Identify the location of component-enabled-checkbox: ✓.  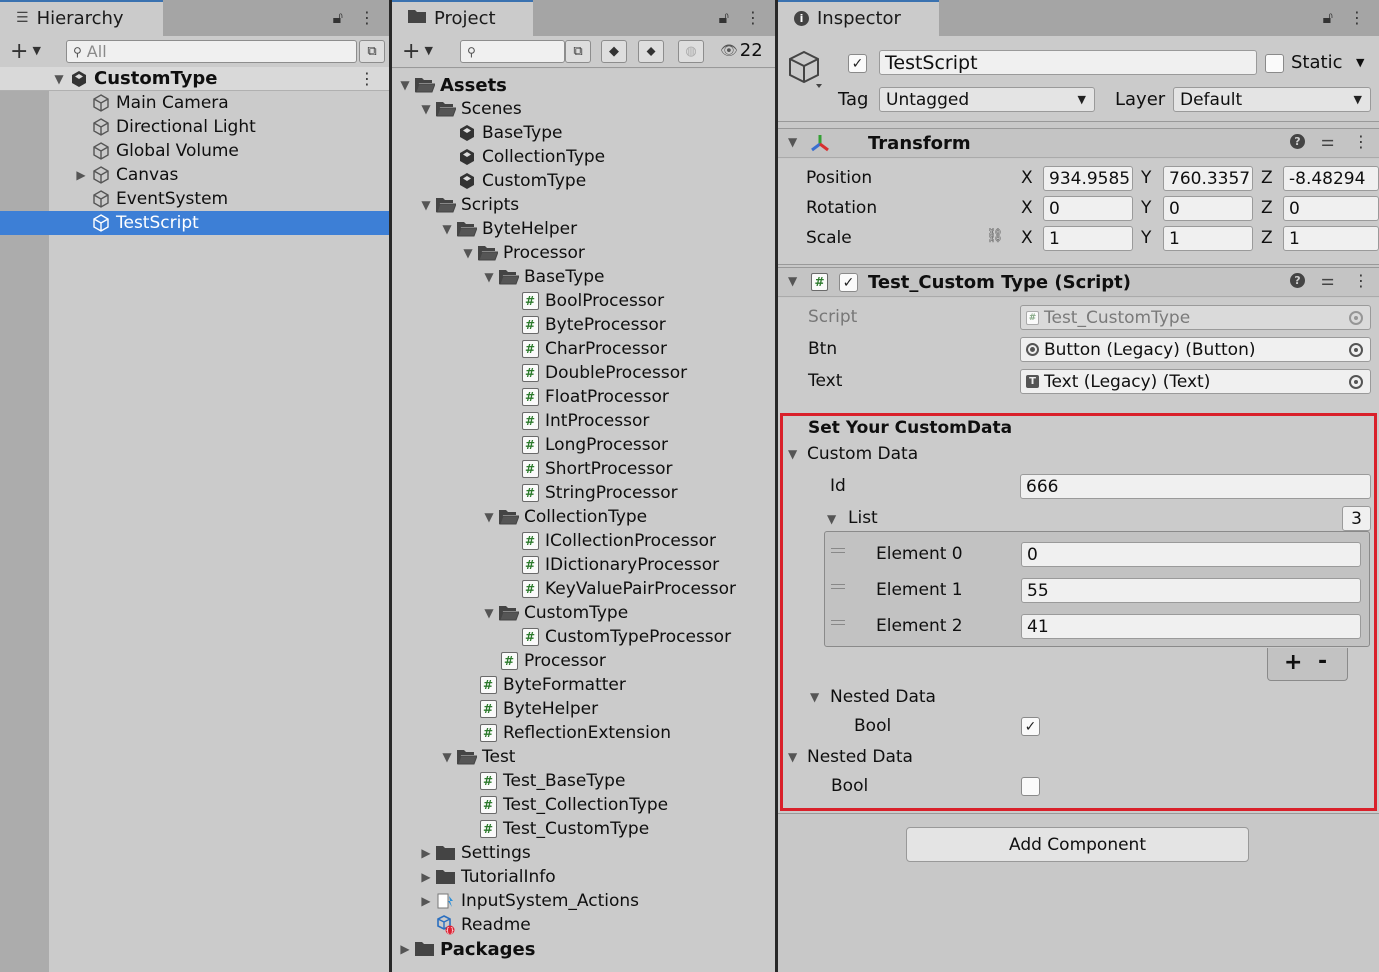
(848, 282).